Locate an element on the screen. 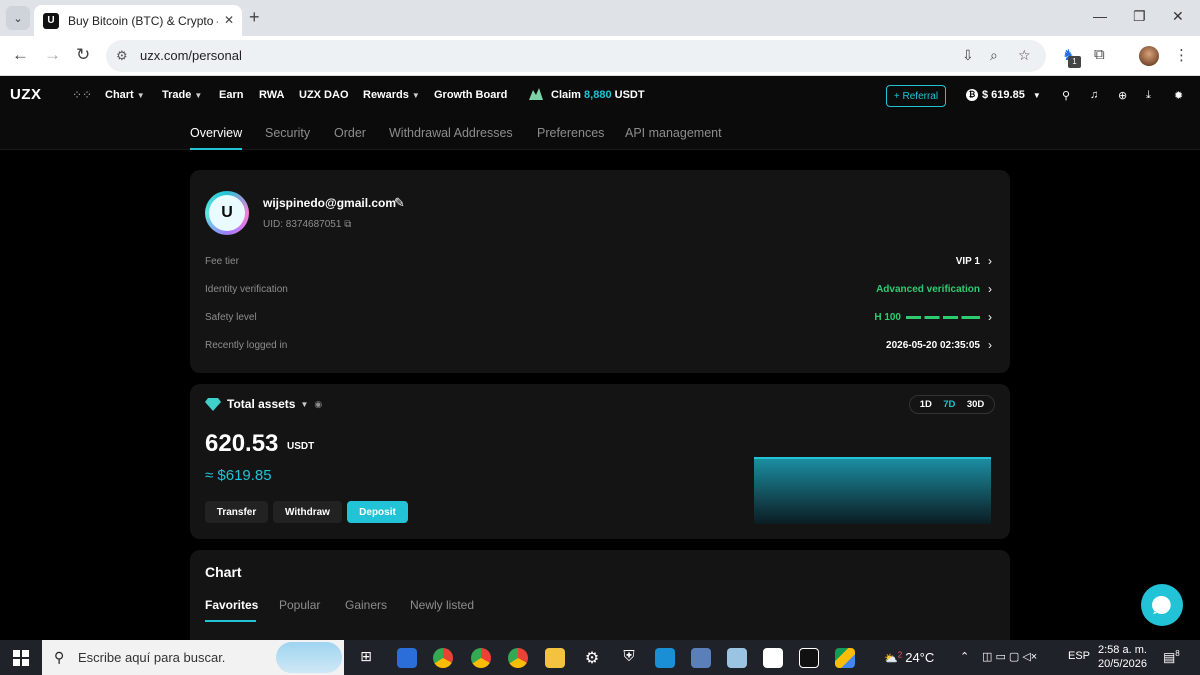 The height and width of the screenshot is (675, 1200). minimize-icon: — is located at coordinates (1100, 16).